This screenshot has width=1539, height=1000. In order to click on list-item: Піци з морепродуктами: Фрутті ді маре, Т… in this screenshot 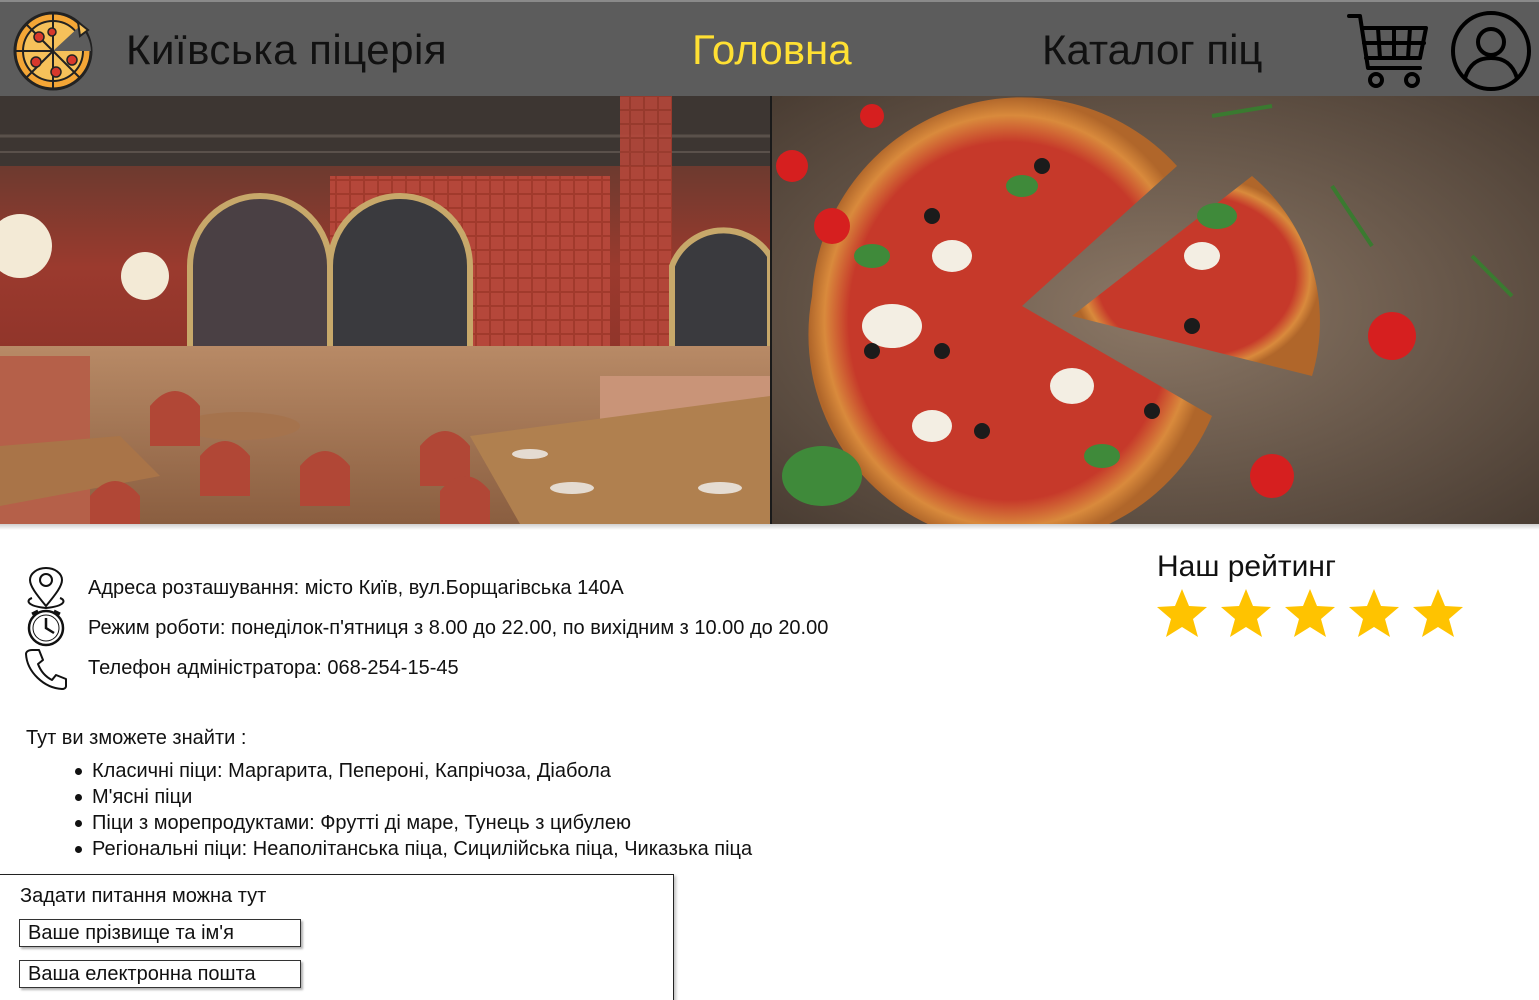, I will do `click(413, 823)`.